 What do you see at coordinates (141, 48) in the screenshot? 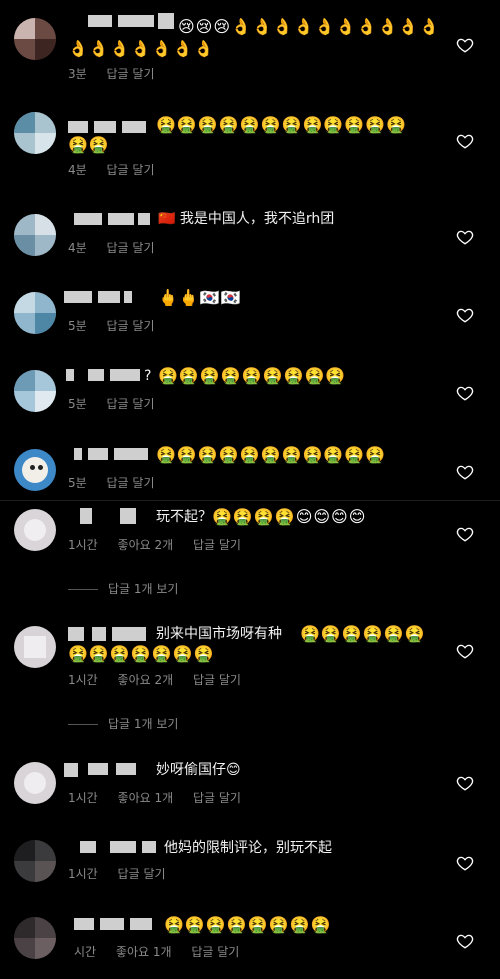
I see `comment-emoji-line: 👌👌👌👌👌👌👌` at bounding box center [141, 48].